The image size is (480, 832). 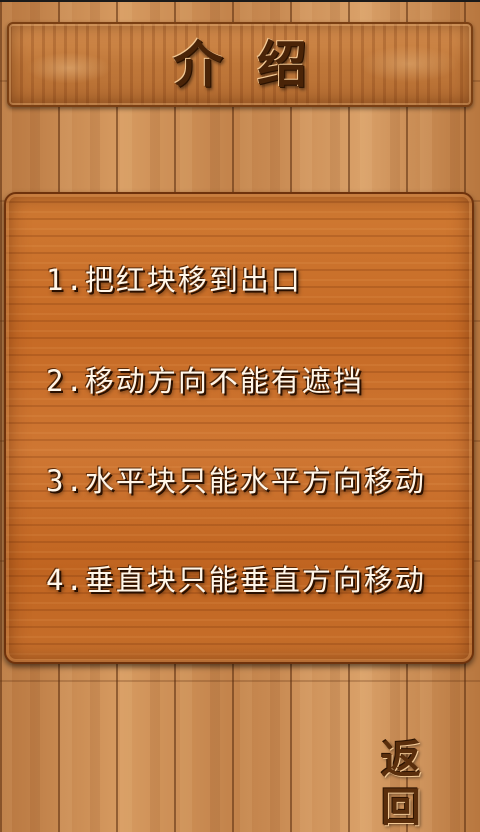 What do you see at coordinates (205, 381) in the screenshot?
I see `rule-item-2: 2.移动方向不能有遮挡` at bounding box center [205, 381].